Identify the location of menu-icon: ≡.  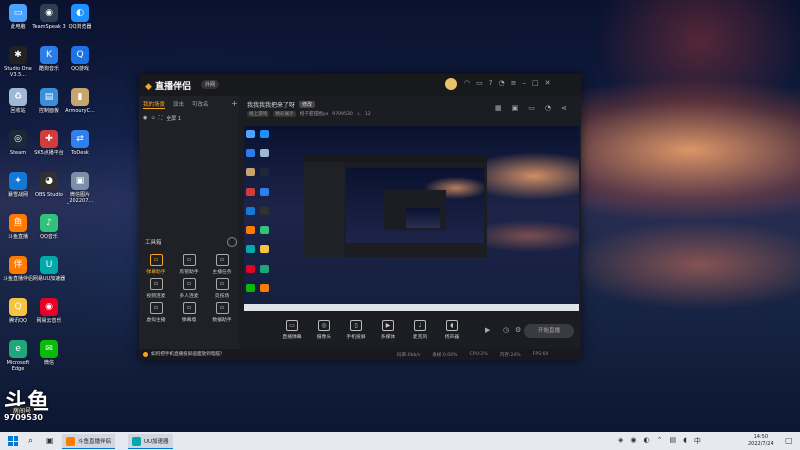
(514, 85).